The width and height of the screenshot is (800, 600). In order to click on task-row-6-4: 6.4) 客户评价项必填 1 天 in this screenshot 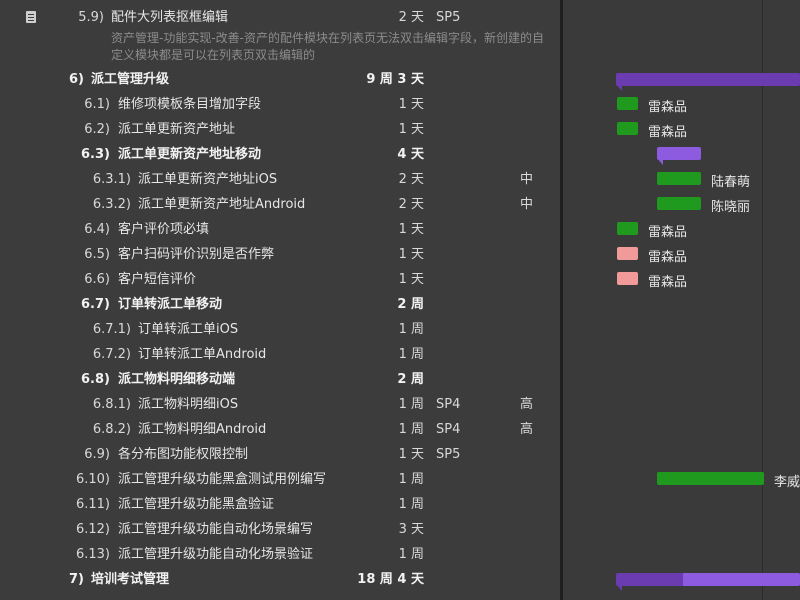, I will do `click(280, 229)`.